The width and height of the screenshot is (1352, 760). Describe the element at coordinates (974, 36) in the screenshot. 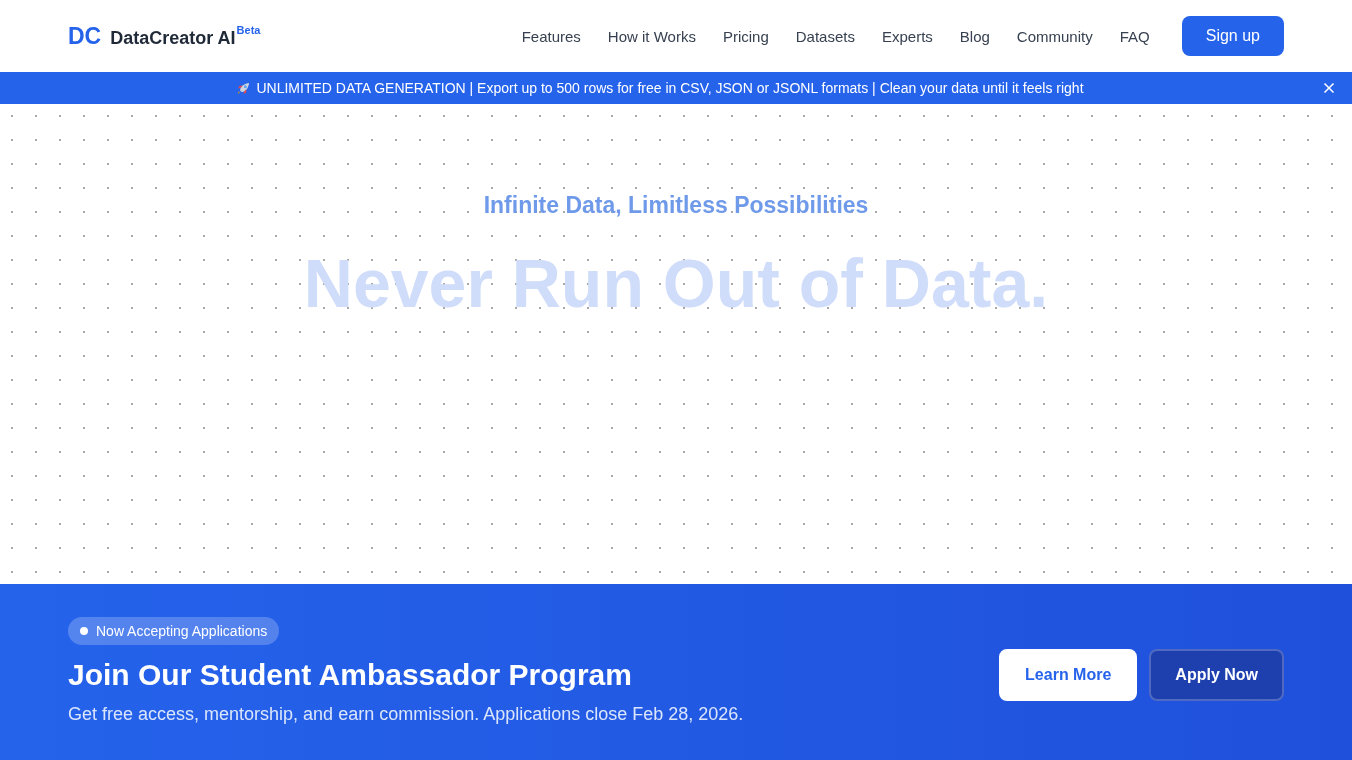

I see `nav-link: Blog` at that location.